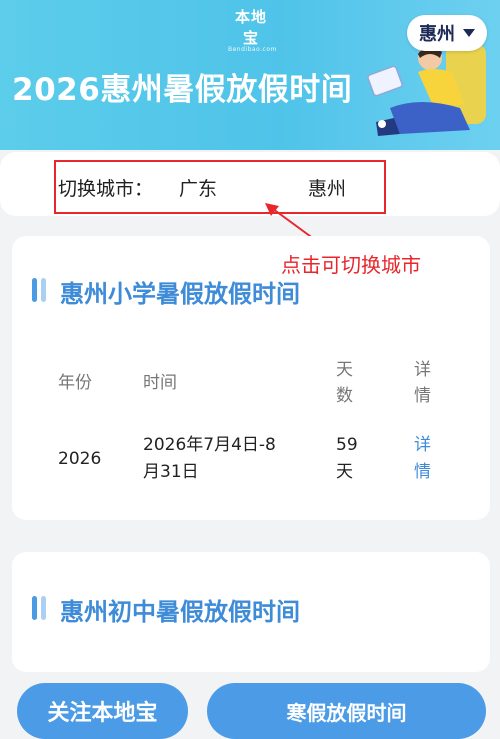 The width and height of the screenshot is (500, 739). What do you see at coordinates (437, 34) in the screenshot?
I see `city-selector-label: 惠州` at bounding box center [437, 34].